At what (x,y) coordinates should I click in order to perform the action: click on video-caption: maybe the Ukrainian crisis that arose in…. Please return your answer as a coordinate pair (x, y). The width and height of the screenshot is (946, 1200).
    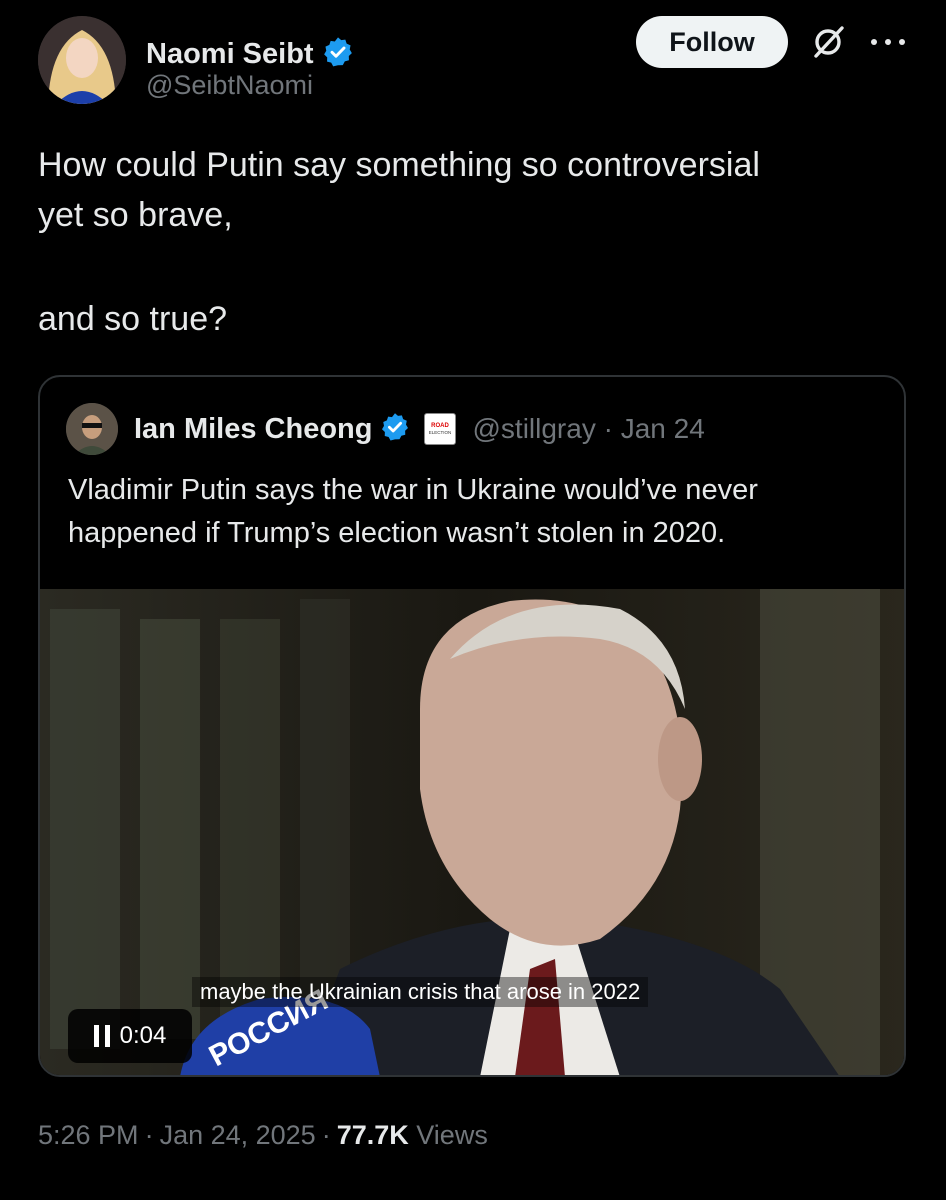
    Looking at the image, I should click on (420, 992).